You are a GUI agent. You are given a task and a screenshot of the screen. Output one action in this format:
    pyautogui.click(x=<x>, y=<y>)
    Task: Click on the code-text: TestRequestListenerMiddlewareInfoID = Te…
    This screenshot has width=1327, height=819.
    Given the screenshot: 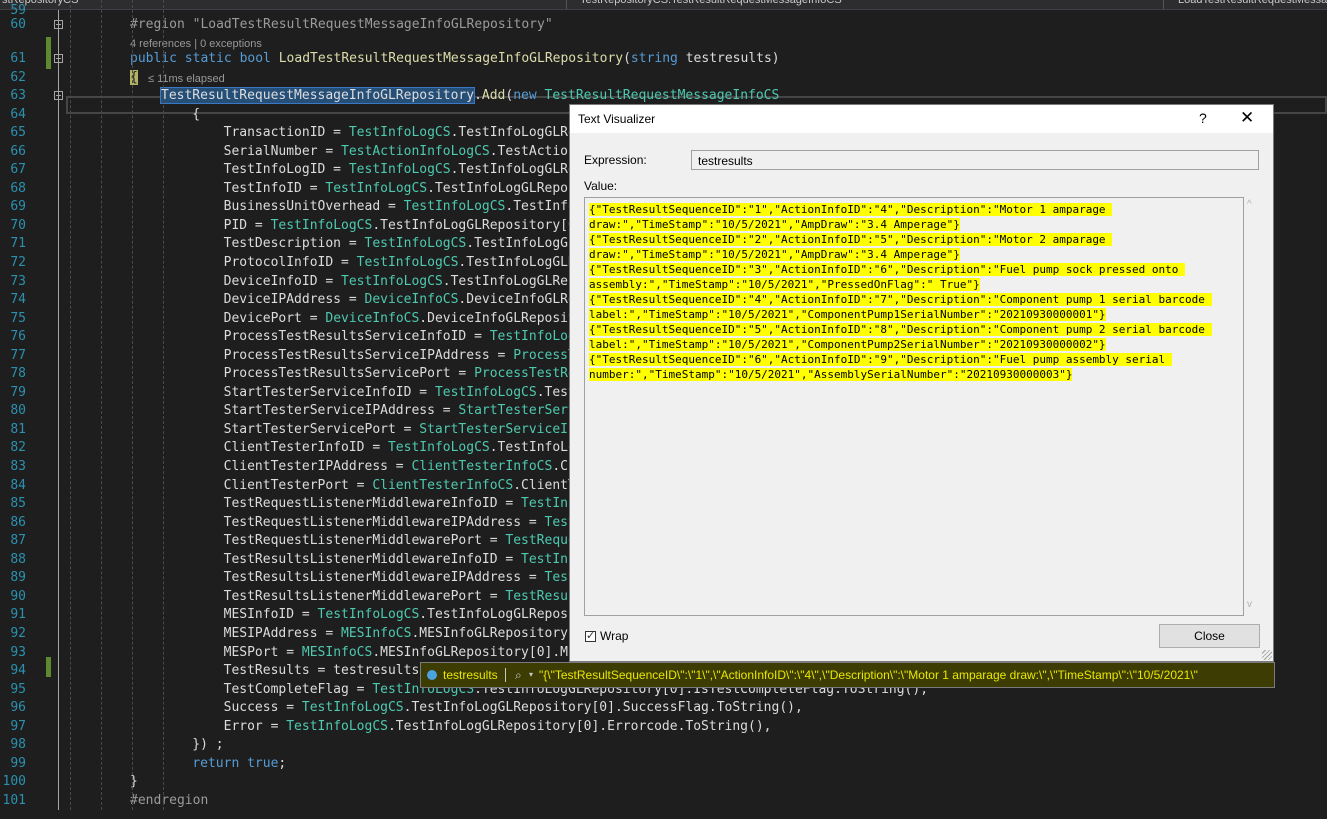 What is the action you would take?
    pyautogui.click(x=384, y=504)
    